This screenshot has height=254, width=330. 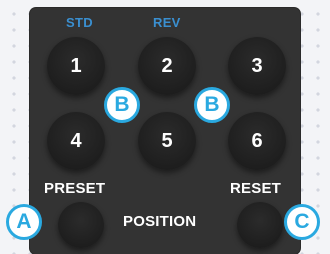 What do you see at coordinates (167, 22) in the screenshot?
I see `rev-mode-label: REV` at bounding box center [167, 22].